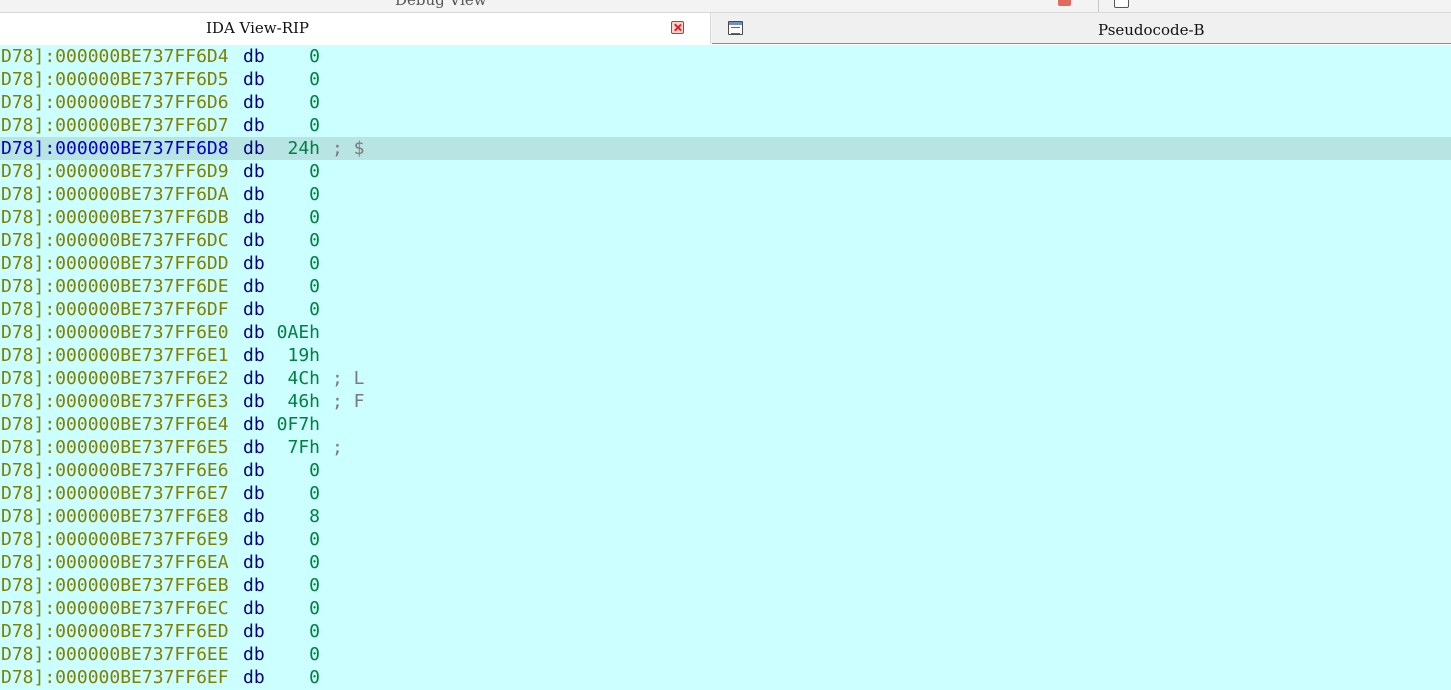 The image size is (1451, 690). What do you see at coordinates (725, 309) in the screenshot?
I see `listing-row: D78]:000000BE737FF6DF db 0` at bounding box center [725, 309].